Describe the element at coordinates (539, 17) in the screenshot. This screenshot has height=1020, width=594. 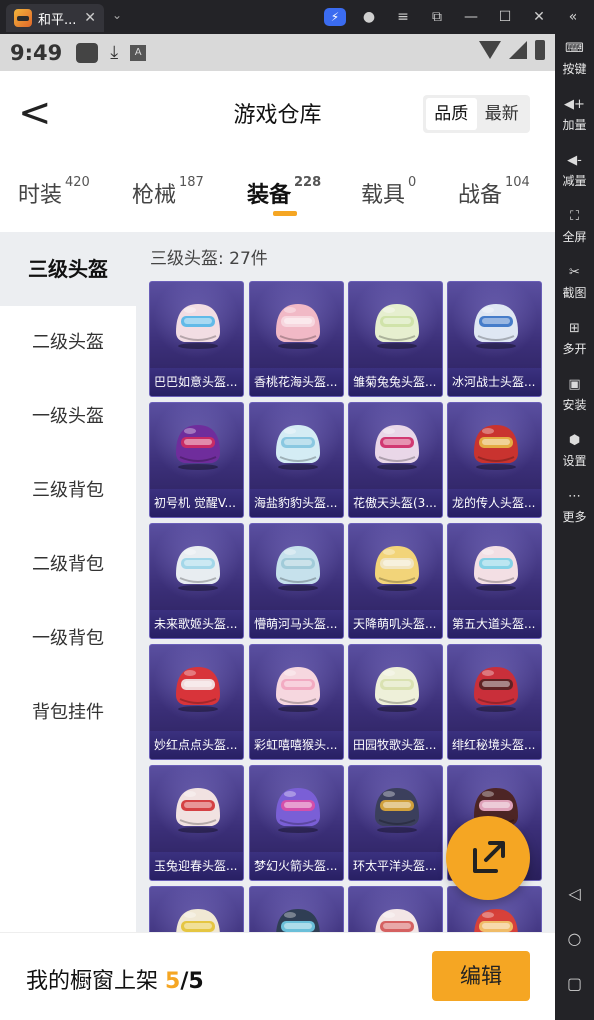
I see `close-window-icon: ✕` at that location.